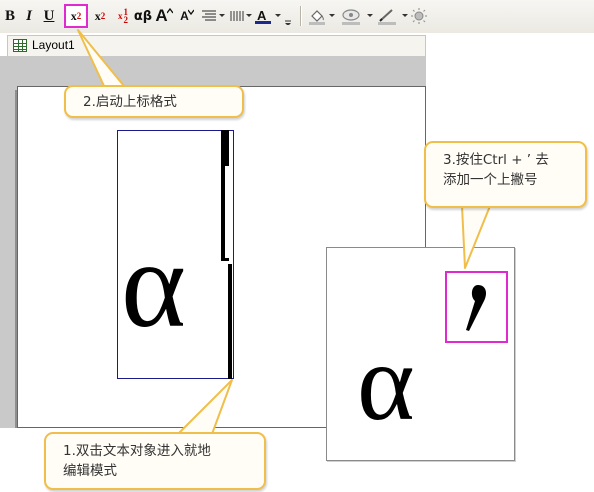 Image resolution: width=594 pixels, height=492 pixels. I want to click on callout-step-1-line-1: 1.双击文本对象进入就地, so click(137, 451).